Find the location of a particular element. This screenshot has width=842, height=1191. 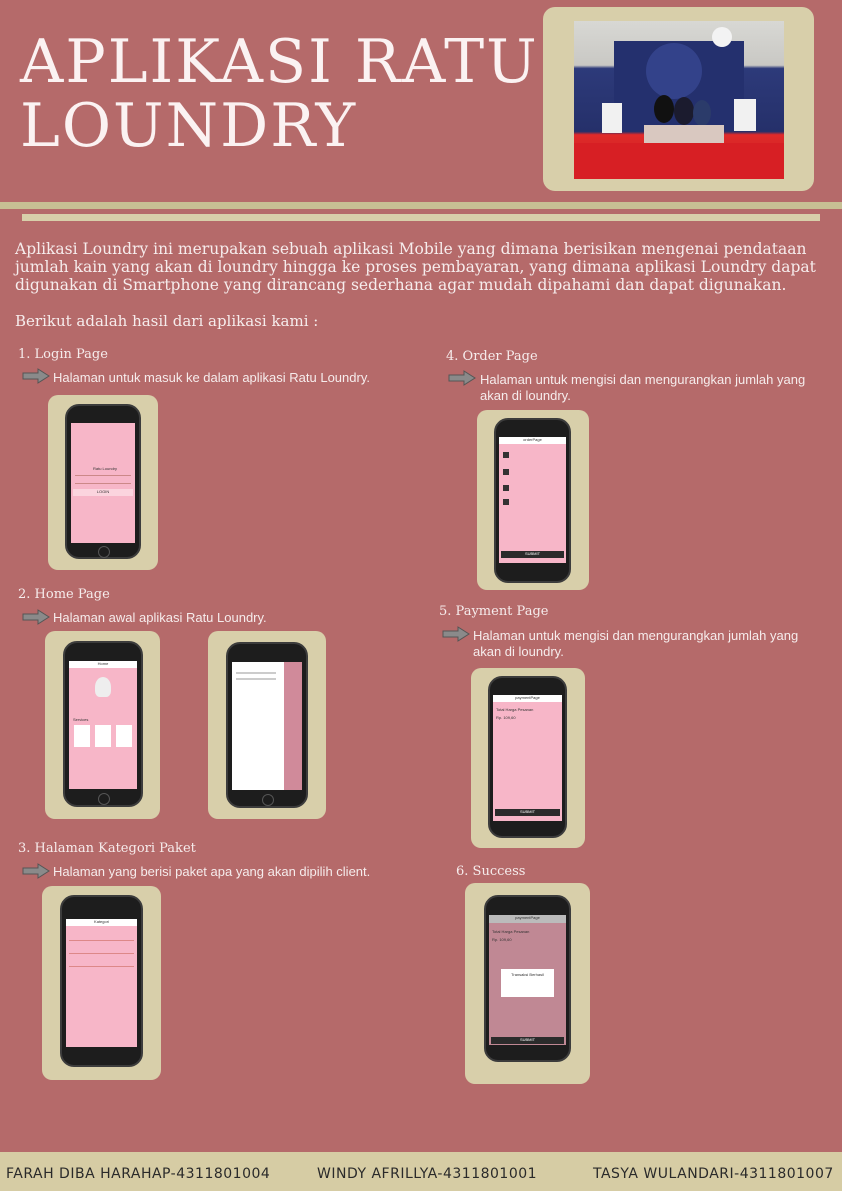

order-phone: orderPage SUBMIT is located at coordinates (532, 500).